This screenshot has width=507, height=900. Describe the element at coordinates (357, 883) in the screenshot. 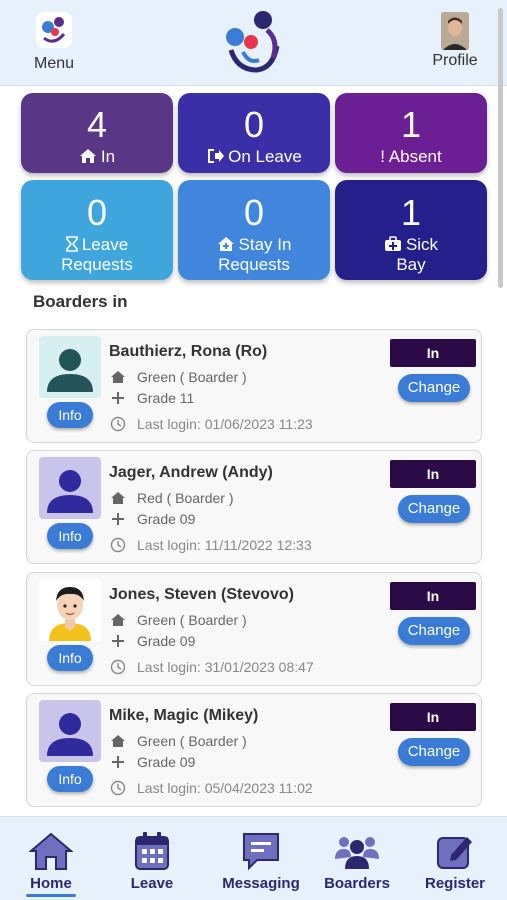

I see `nav-boarders-label: Boarders` at that location.